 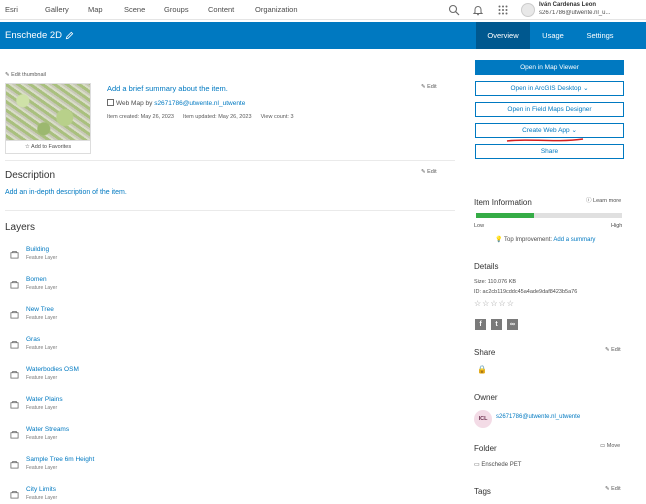 I want to click on layer-name: City Limits, so click(x=41, y=489).